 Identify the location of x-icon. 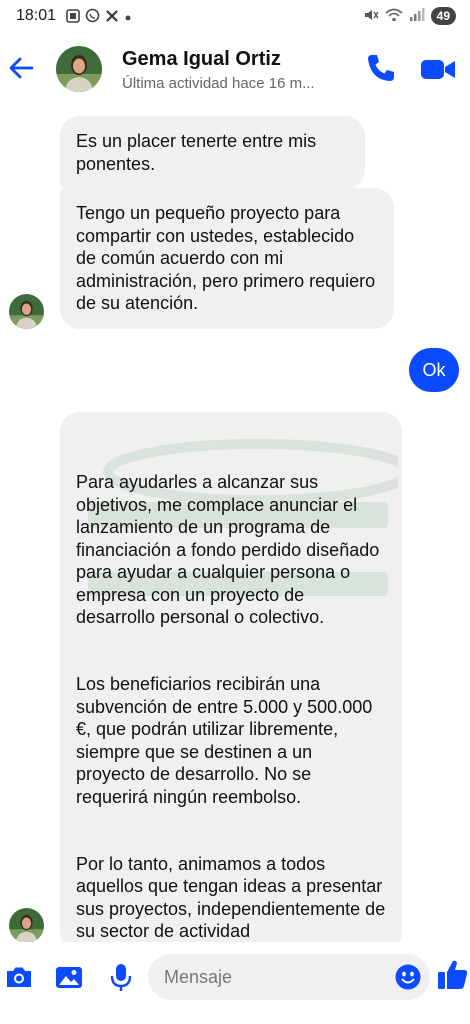
(112, 17).